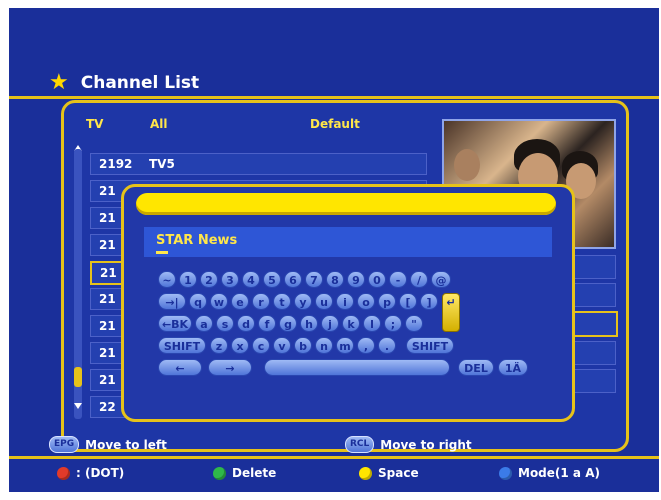  Describe the element at coordinates (288, 323) in the screenshot. I see `key-g: g` at that location.